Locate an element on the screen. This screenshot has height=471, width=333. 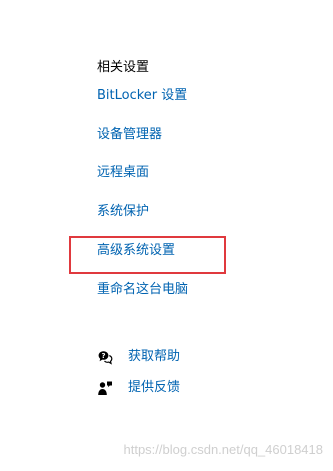
related-settings-heading: 相关设置 is located at coordinates (123, 67).